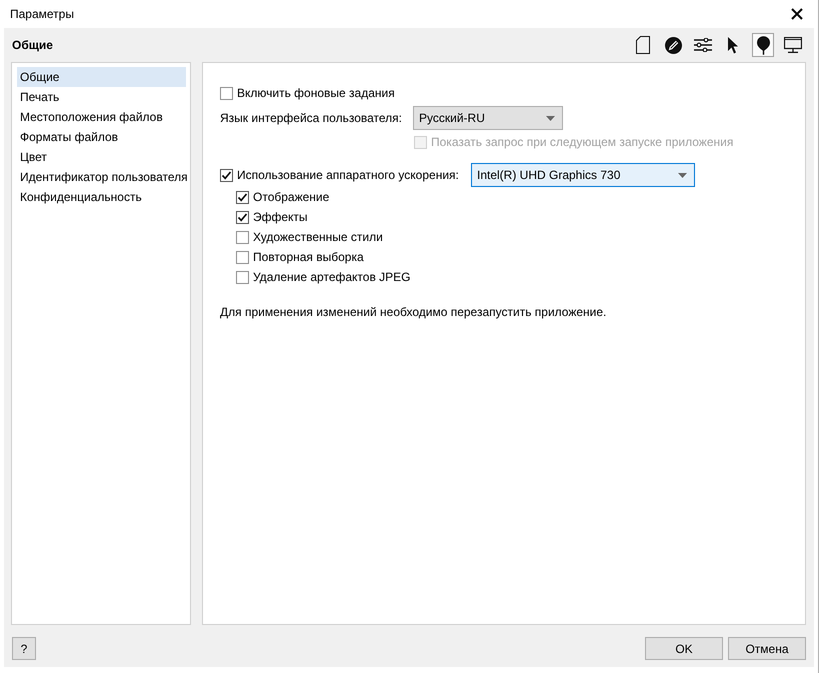 Image resolution: width=819 pixels, height=673 pixels. Describe the element at coordinates (316, 93) in the screenshot. I see `checkbox-label: Включить фоновые задания` at that location.